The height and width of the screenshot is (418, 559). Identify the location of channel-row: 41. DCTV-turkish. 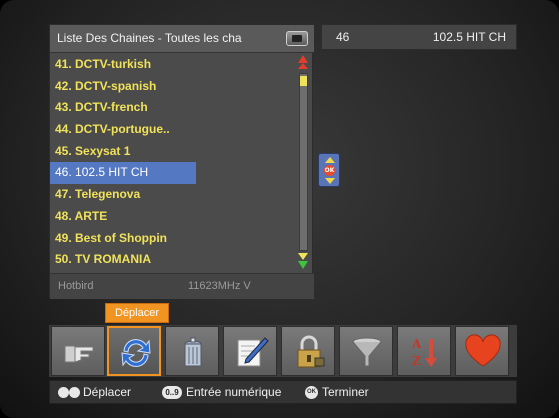
(173, 65).